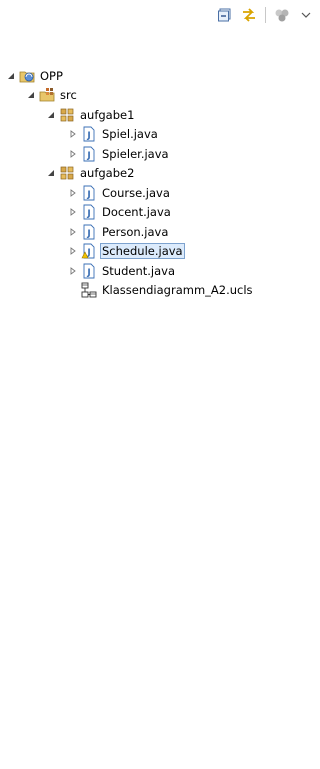 This screenshot has height=769, width=320. I want to click on view-toolbar, so click(265, 15).